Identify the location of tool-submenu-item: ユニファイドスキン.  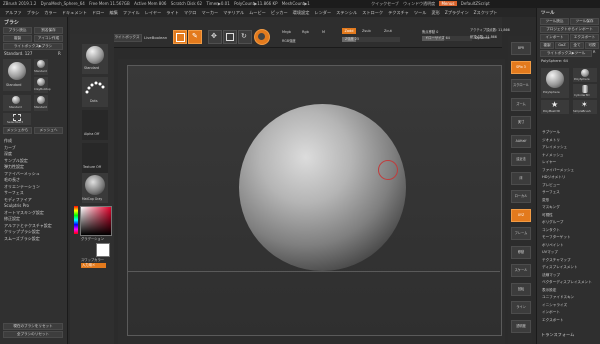
(571, 298).